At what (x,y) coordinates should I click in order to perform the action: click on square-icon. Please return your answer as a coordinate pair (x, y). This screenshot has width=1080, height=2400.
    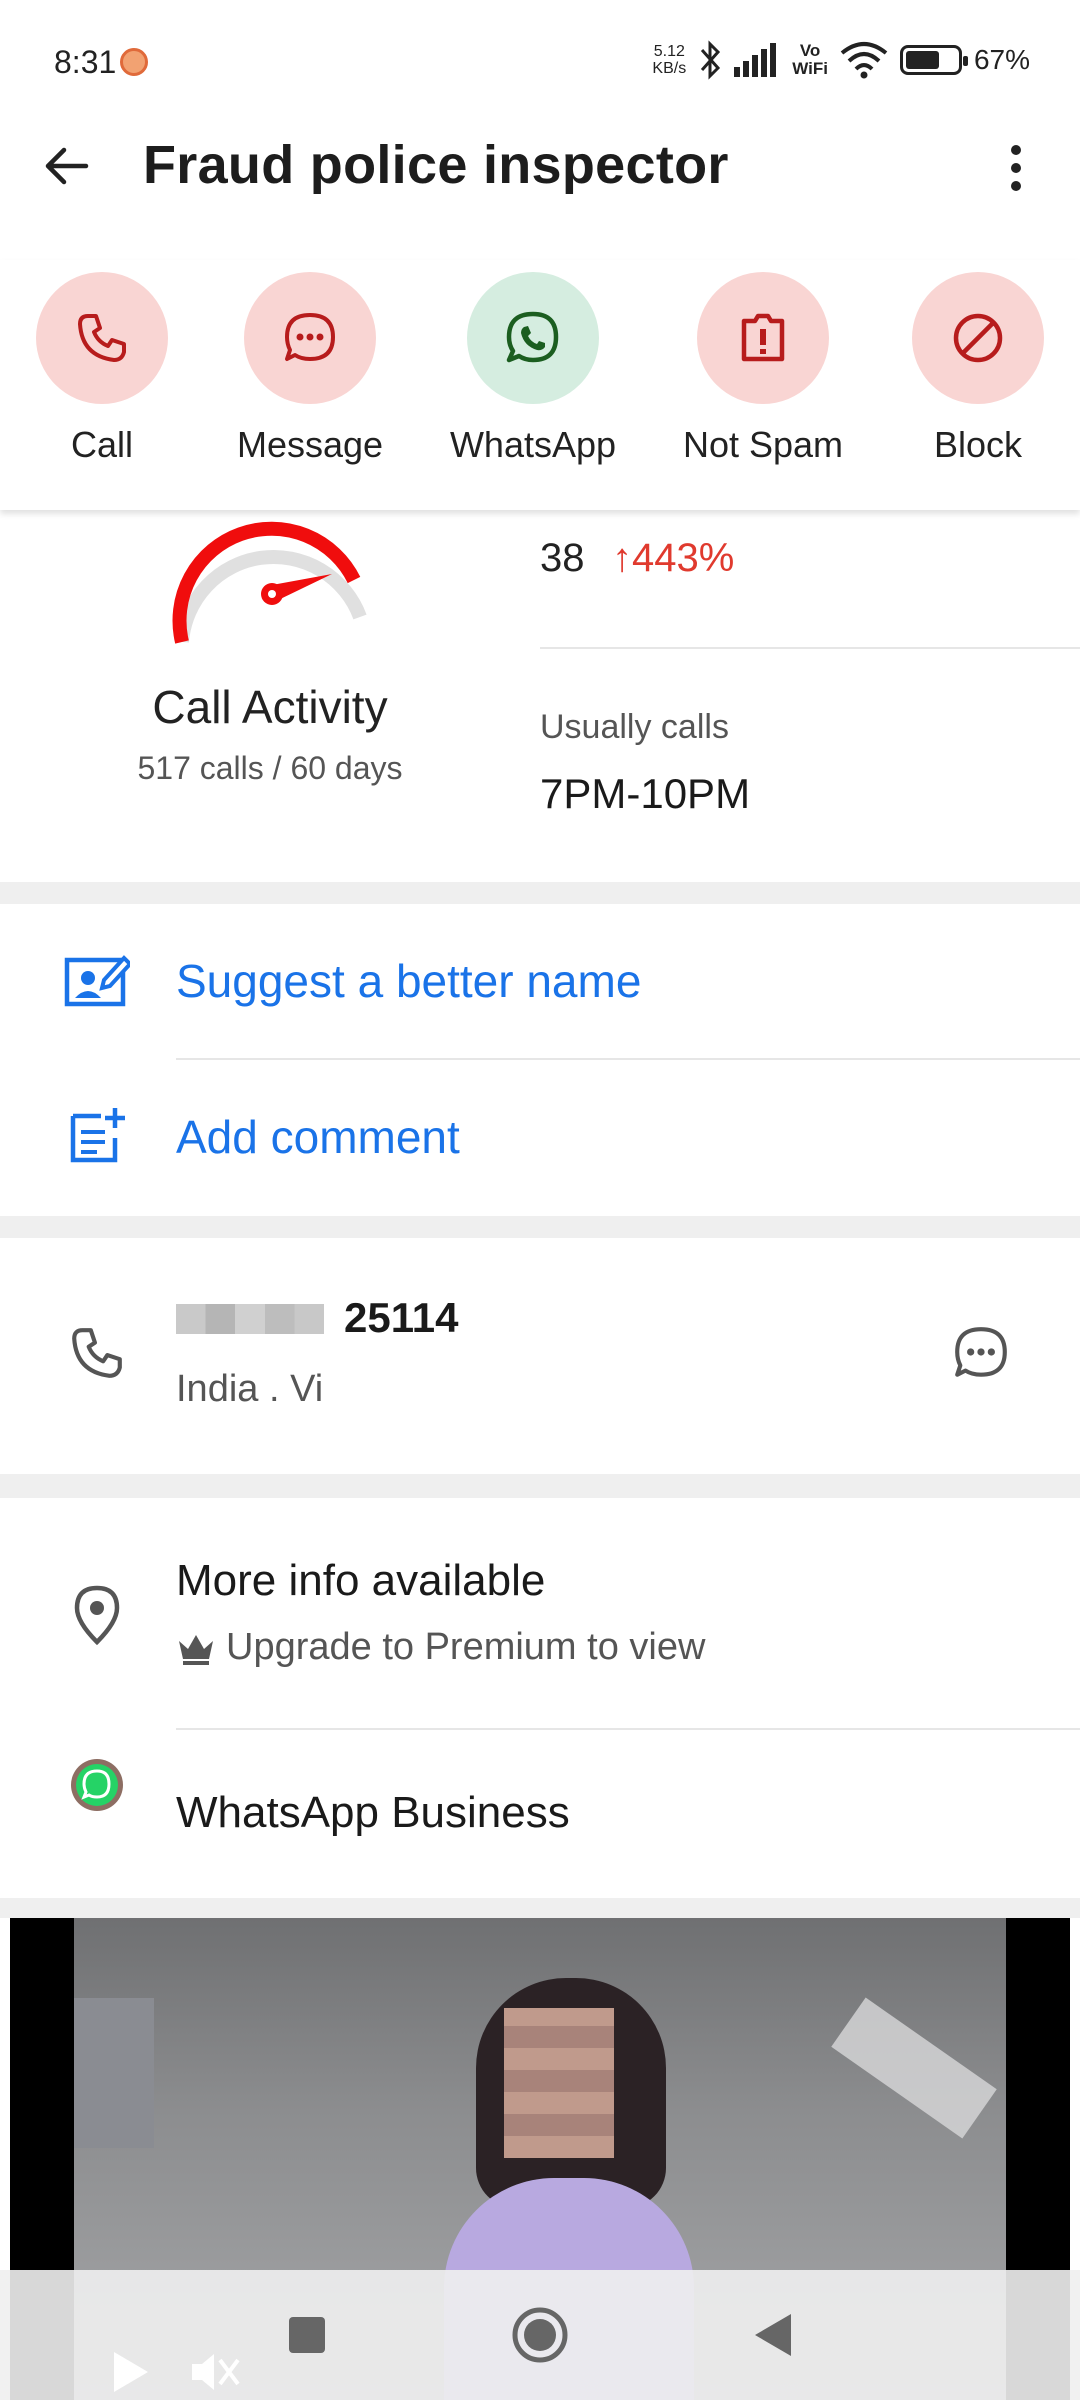
    Looking at the image, I should click on (307, 2335).